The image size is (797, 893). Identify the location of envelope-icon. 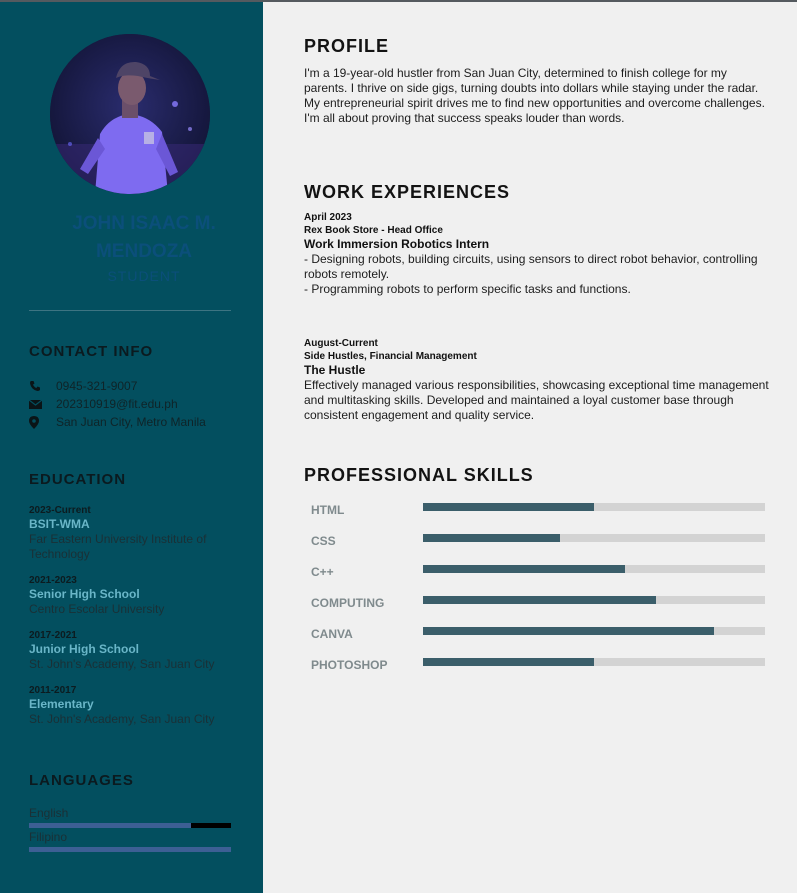
(42, 404).